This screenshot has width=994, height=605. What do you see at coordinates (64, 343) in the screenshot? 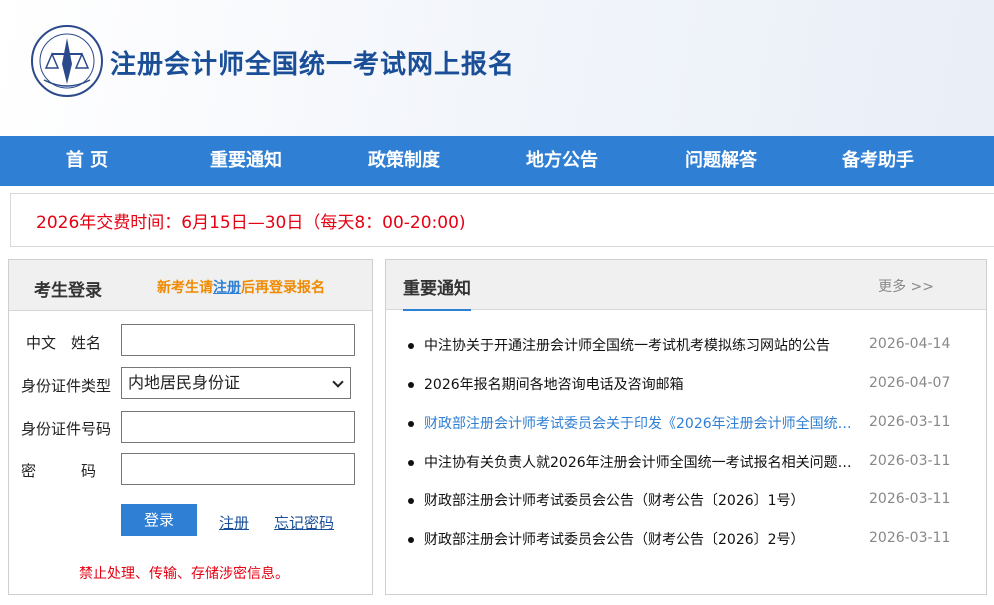
I see `name-label: 中文 姓名` at bounding box center [64, 343].